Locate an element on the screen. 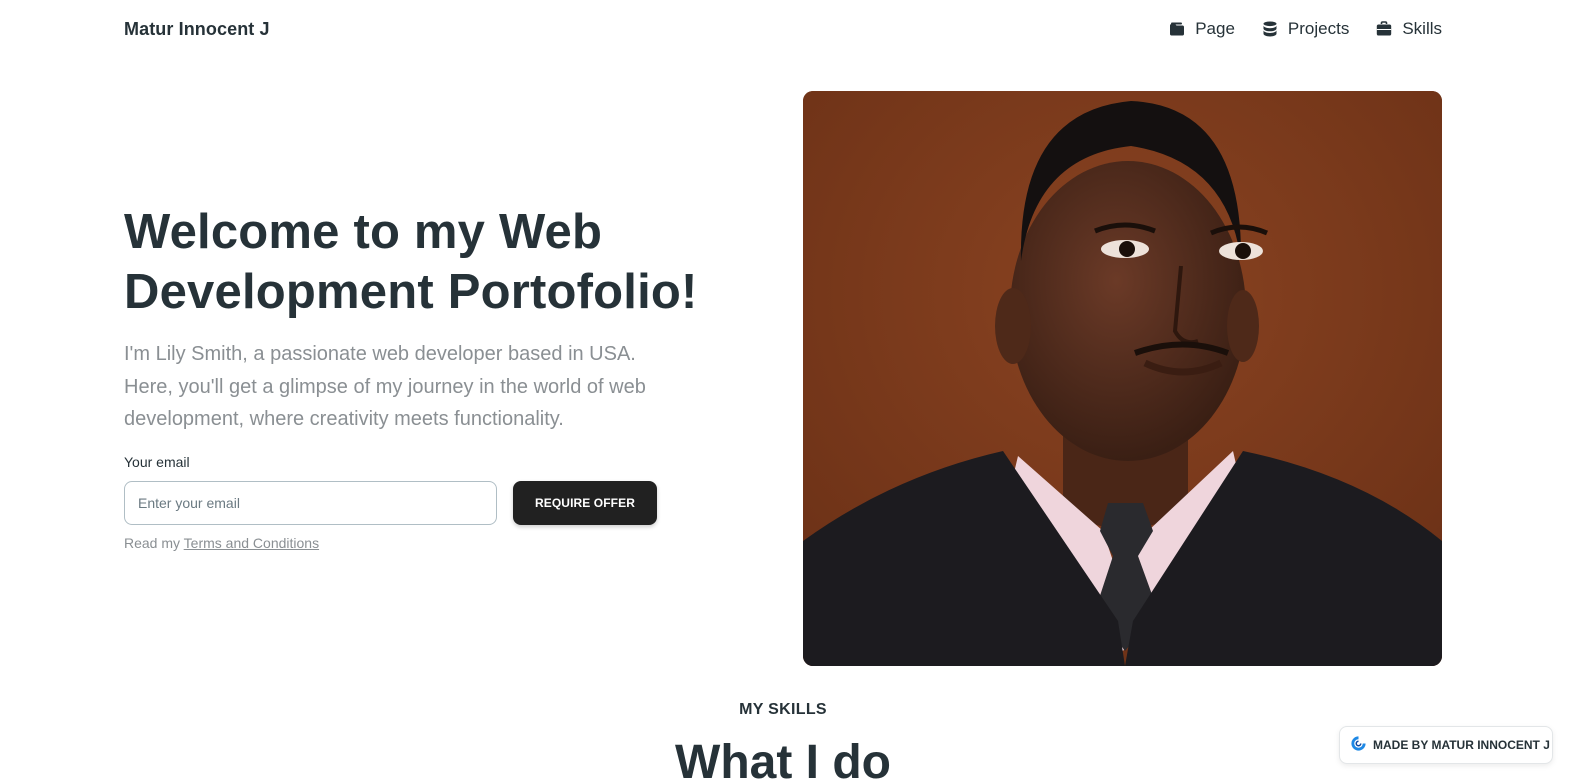 The width and height of the screenshot is (1571, 781). folder-icon is located at coordinates (1177, 29).